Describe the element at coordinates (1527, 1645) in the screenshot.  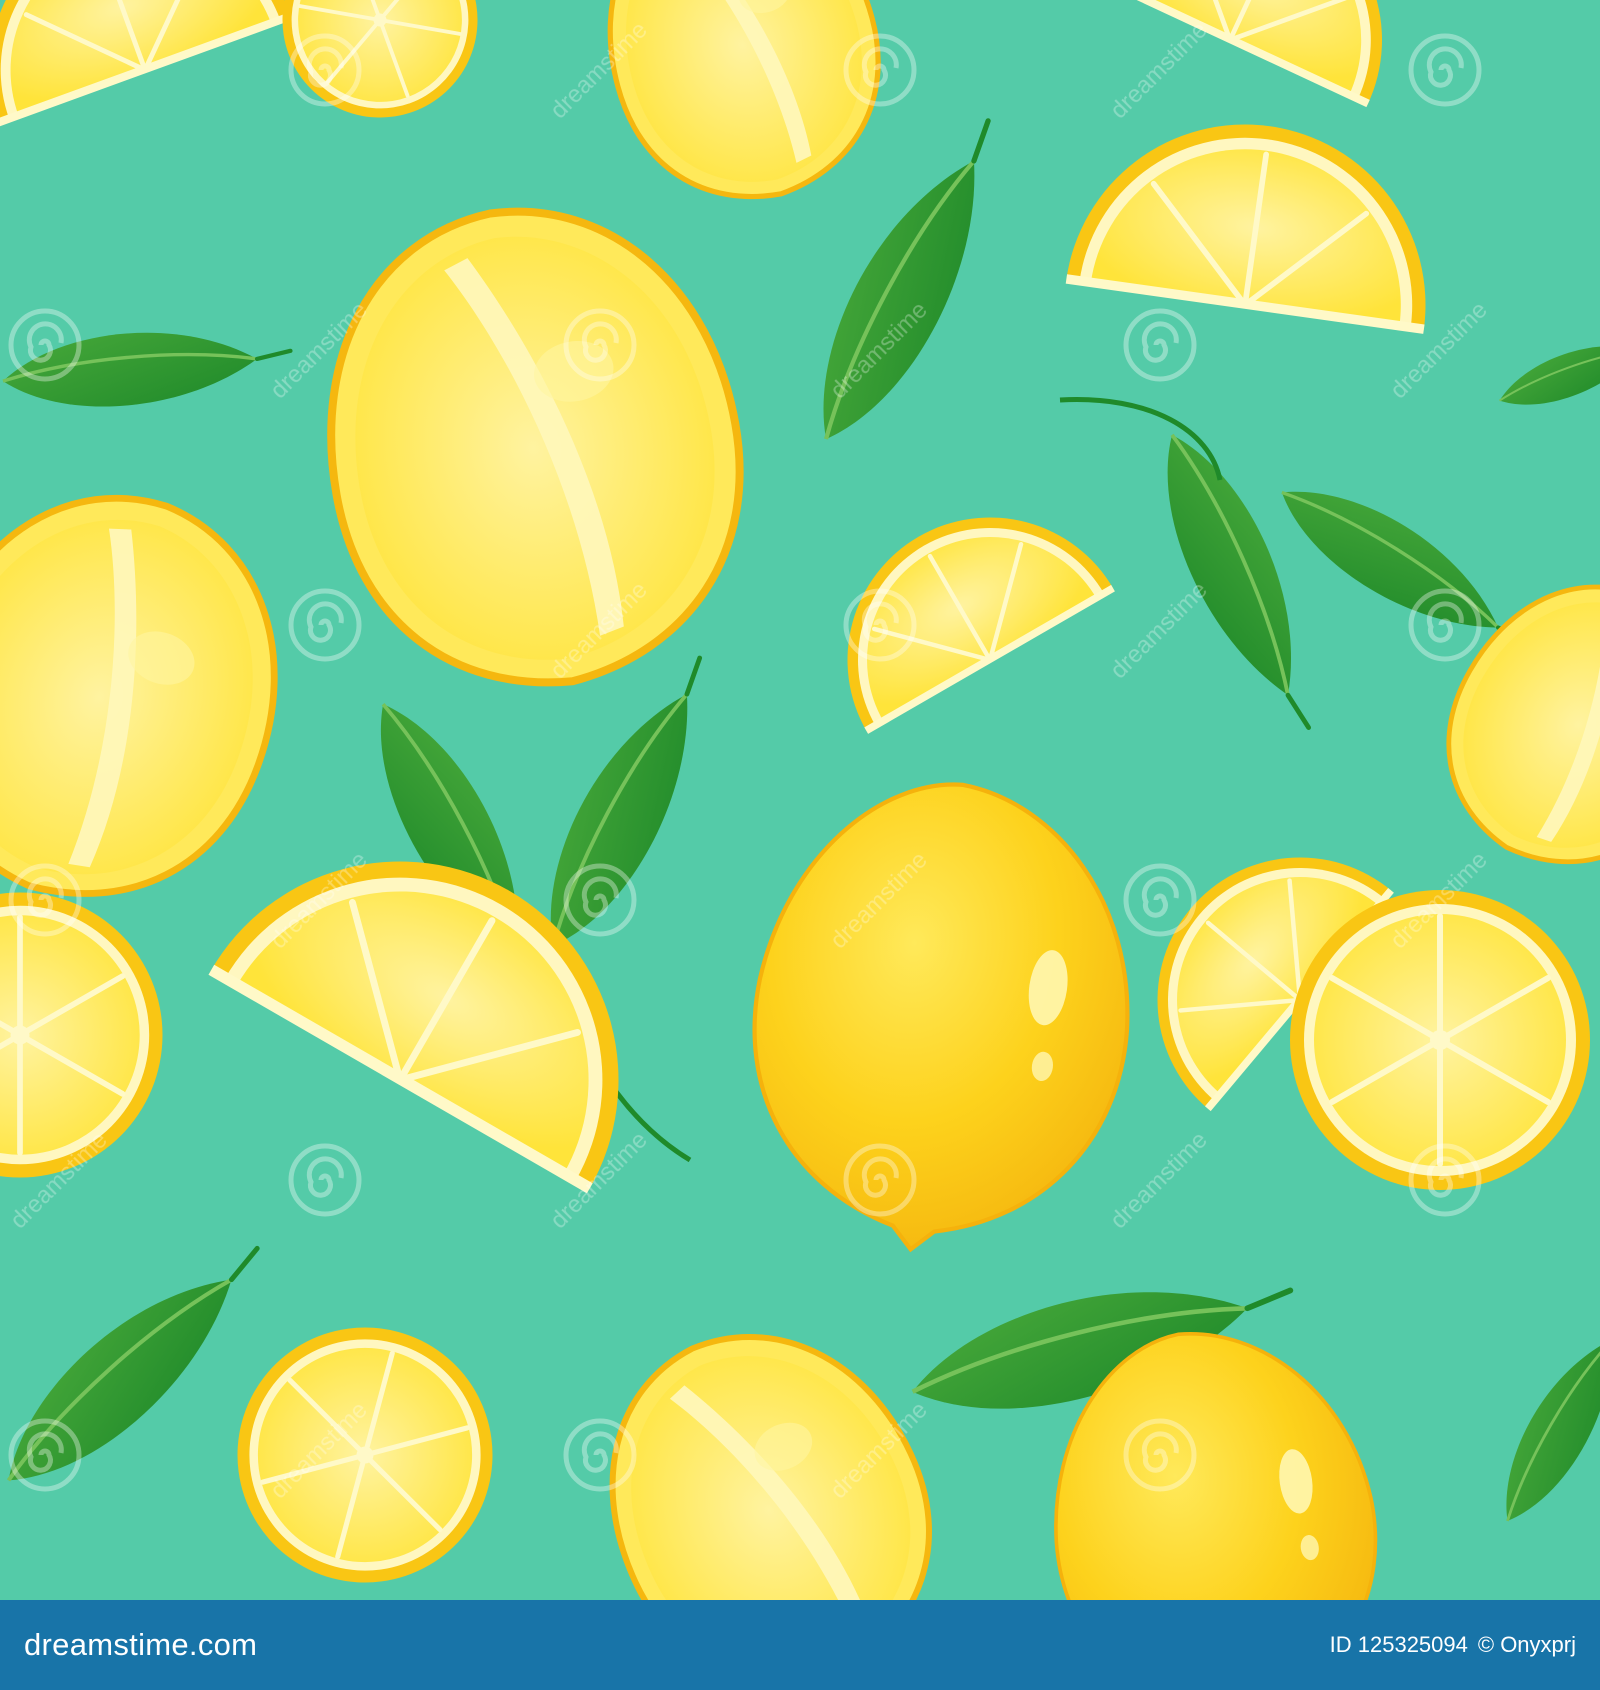
I see `author-credit: © Onyxprj` at that location.